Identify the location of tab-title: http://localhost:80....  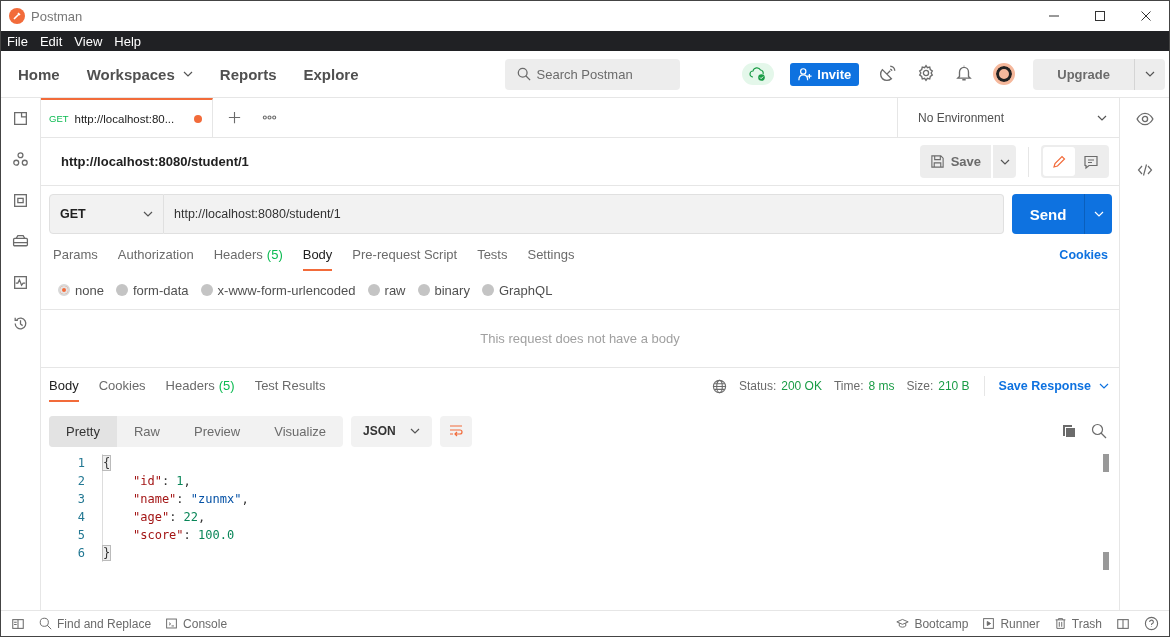
(124, 118).